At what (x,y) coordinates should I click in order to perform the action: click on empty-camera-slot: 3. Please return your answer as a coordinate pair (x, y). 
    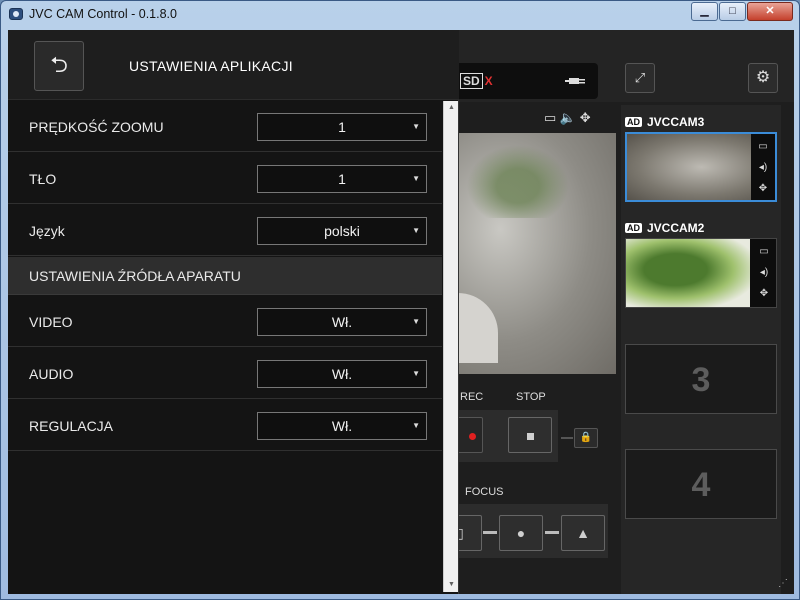
    Looking at the image, I should click on (701, 379).